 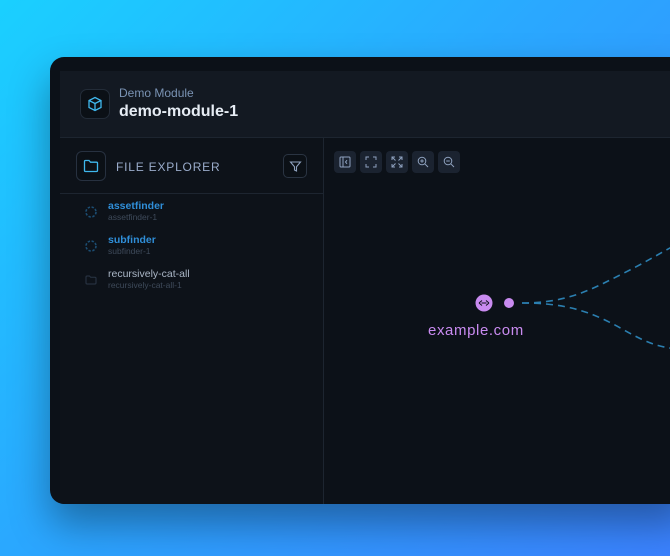 I want to click on explorer-header: FILE EXPLORER, so click(x=191, y=166).